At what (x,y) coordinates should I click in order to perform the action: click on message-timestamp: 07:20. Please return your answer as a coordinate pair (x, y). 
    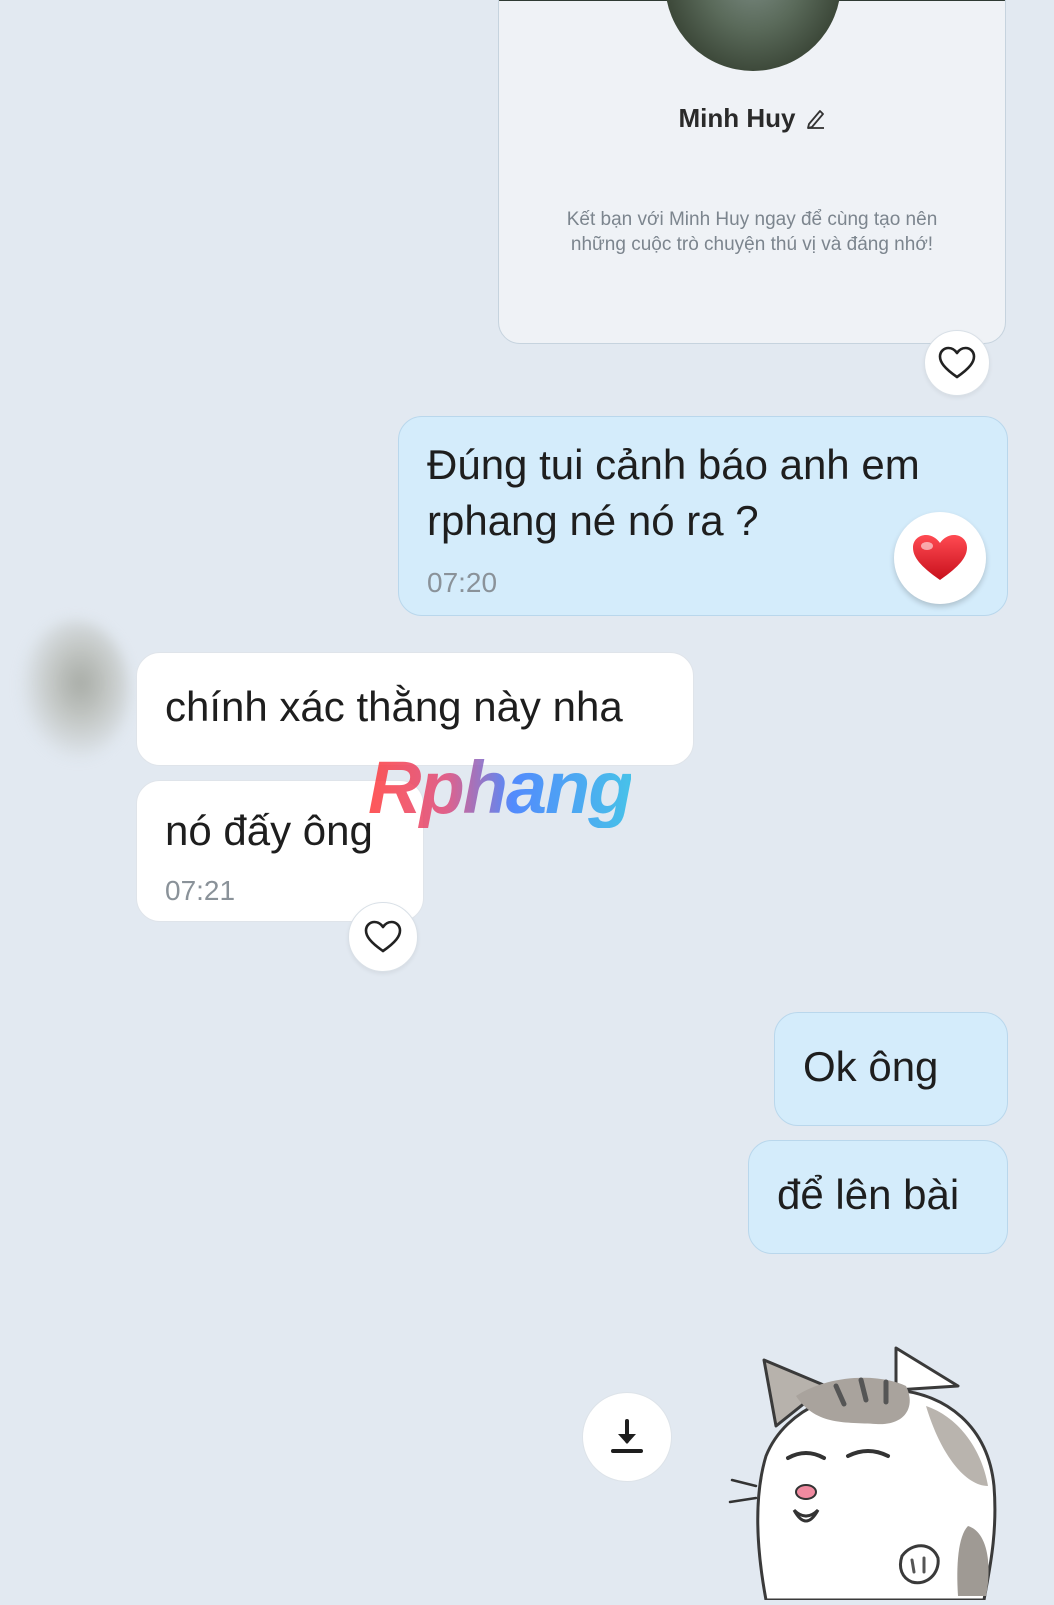
    Looking at the image, I should click on (462, 582).